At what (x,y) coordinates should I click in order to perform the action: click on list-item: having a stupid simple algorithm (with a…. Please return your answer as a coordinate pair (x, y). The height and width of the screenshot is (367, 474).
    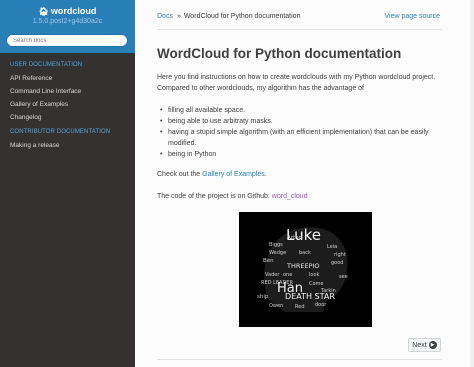
    Looking at the image, I should click on (300, 138).